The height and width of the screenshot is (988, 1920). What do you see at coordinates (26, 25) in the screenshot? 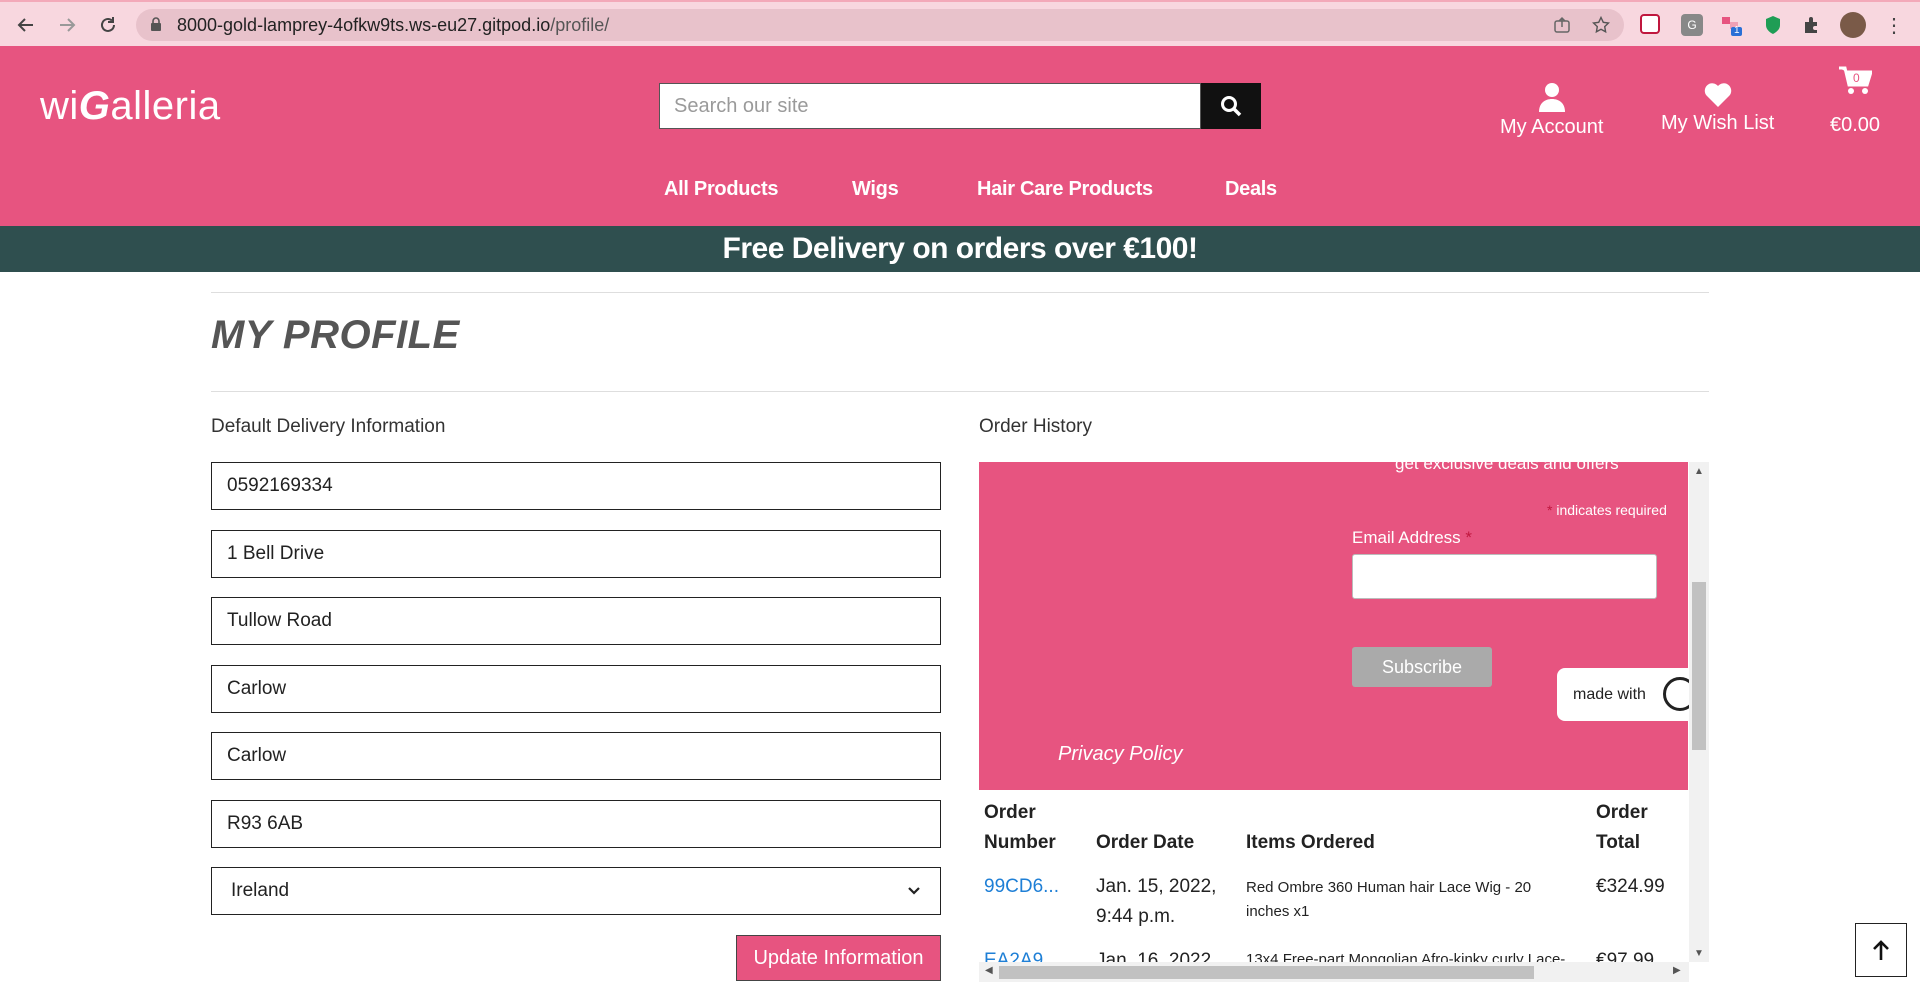
I see `back-arrow-icon` at bounding box center [26, 25].